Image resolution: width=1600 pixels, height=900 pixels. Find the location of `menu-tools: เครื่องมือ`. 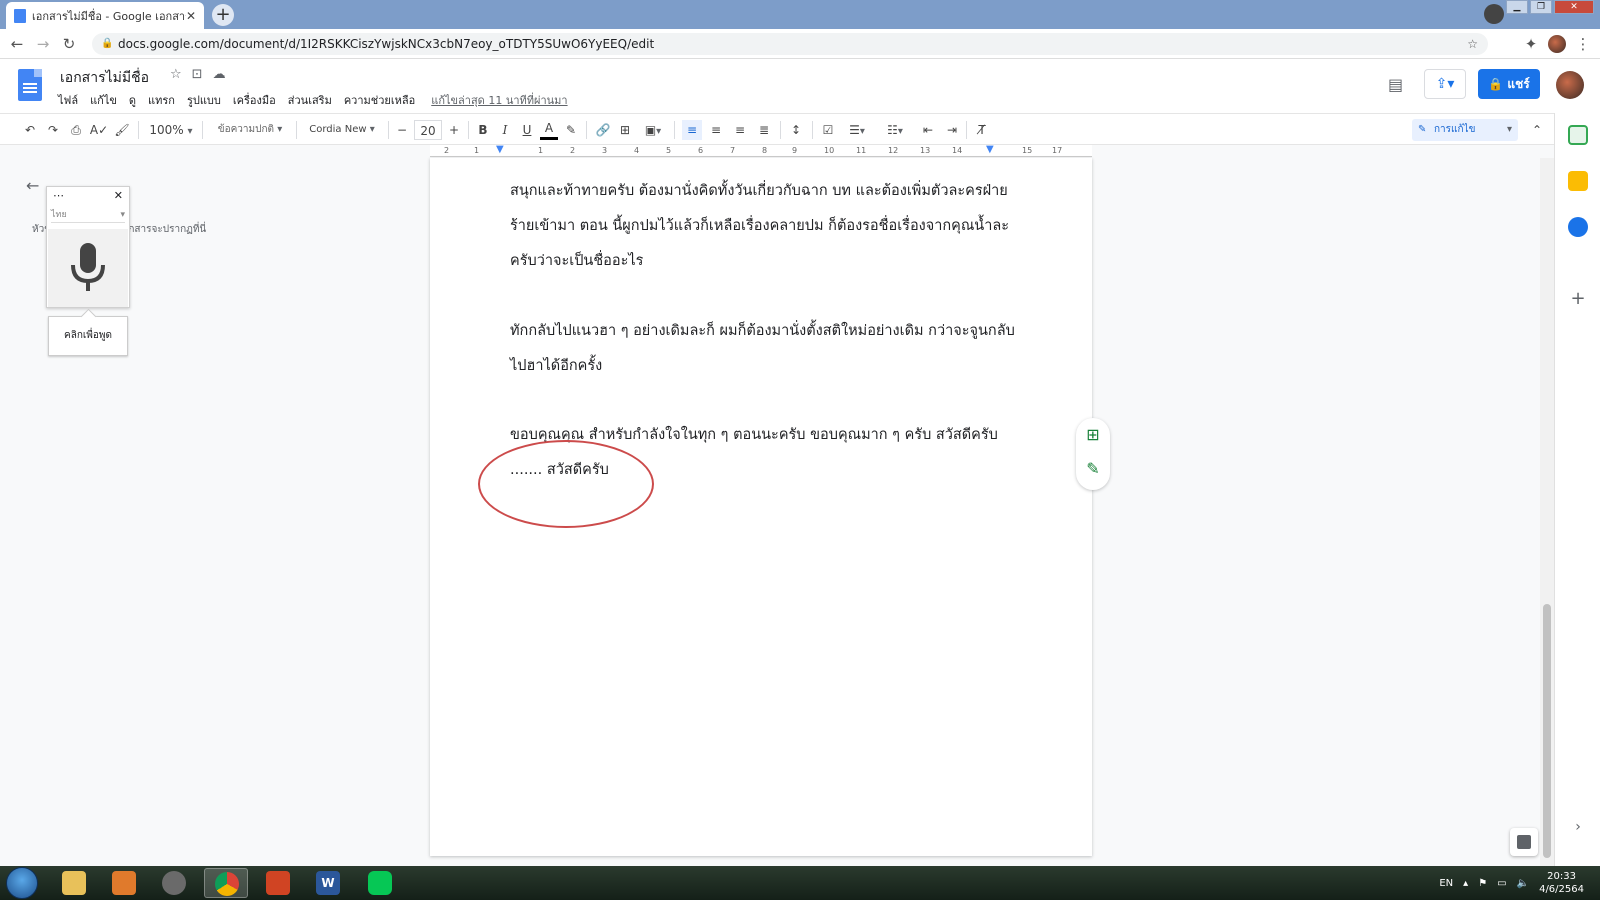

menu-tools: เครื่องมือ is located at coordinates (254, 100).